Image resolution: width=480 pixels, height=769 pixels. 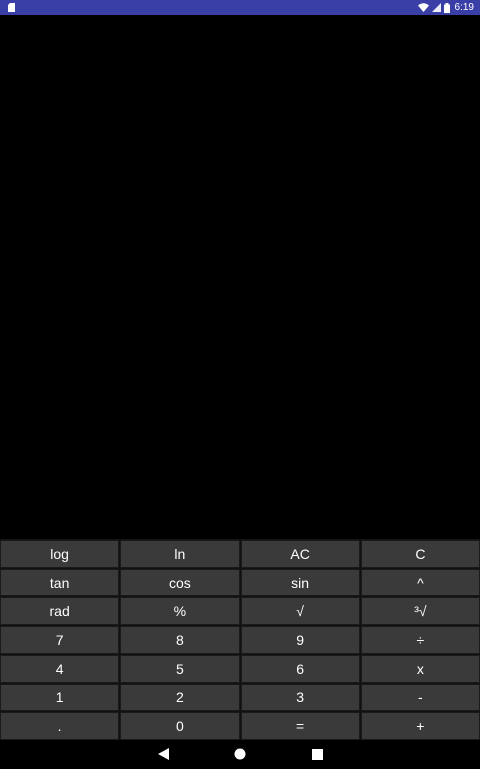 What do you see at coordinates (423, 7) in the screenshot?
I see `wifi-icon` at bounding box center [423, 7].